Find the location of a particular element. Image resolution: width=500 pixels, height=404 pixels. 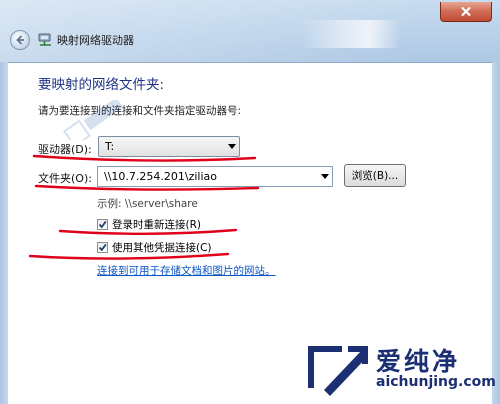

watermark-site-name: 爱纯净 is located at coordinates (418, 361).